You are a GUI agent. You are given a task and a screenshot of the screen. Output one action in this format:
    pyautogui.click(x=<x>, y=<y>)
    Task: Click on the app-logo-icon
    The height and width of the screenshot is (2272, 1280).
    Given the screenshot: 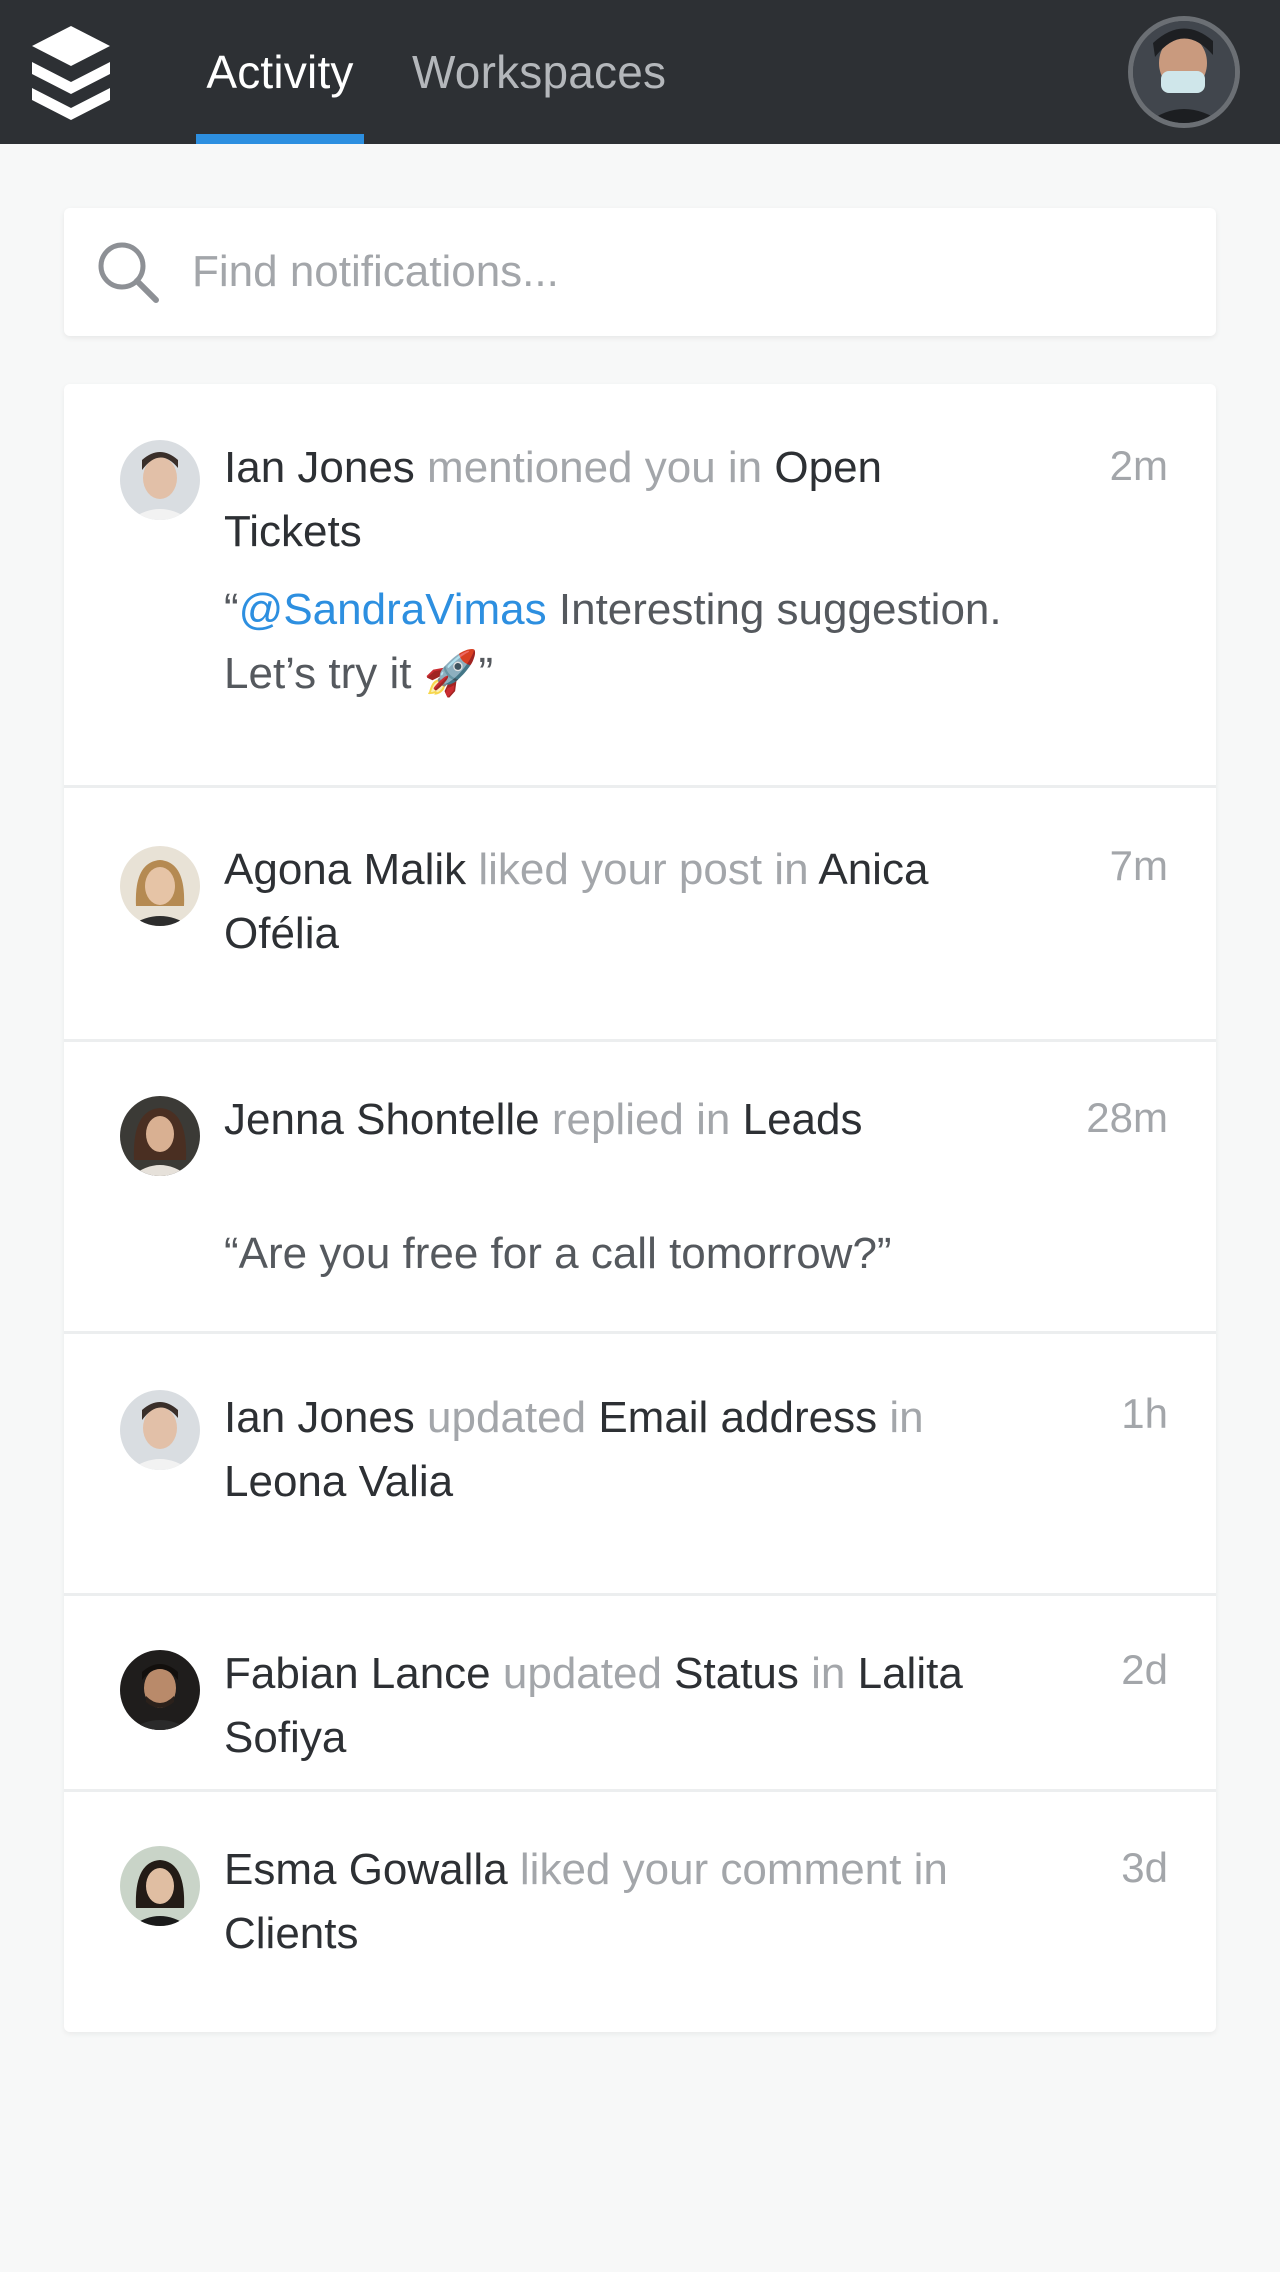 What is the action you would take?
    pyautogui.click(x=71, y=72)
    